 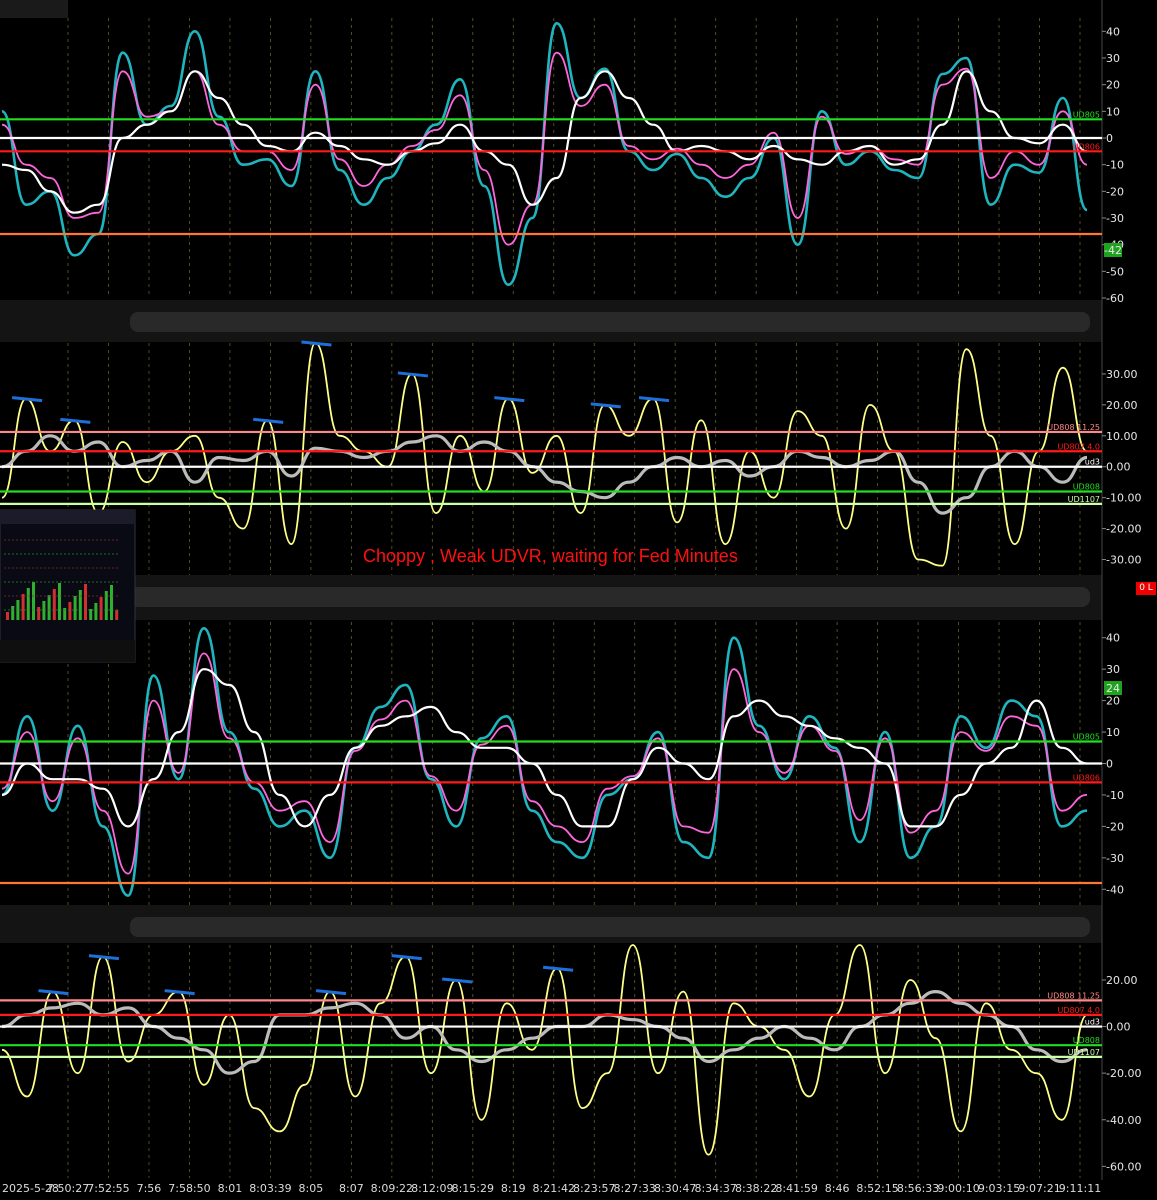 I want to click on y-tick-label: 30, so click(x=1113, y=669).